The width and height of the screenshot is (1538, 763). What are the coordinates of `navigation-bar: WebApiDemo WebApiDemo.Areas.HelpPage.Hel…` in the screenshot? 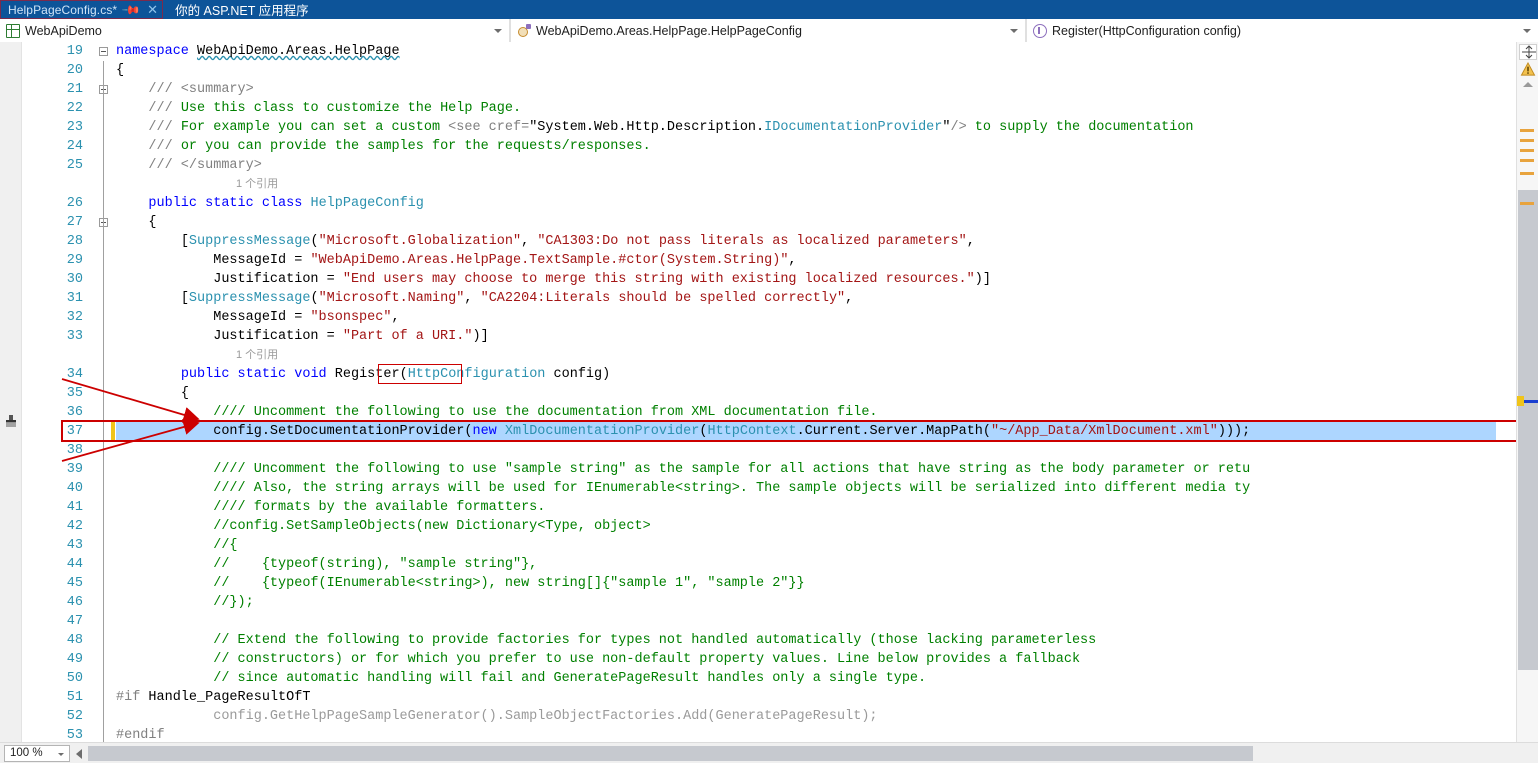 It's located at (769, 30).